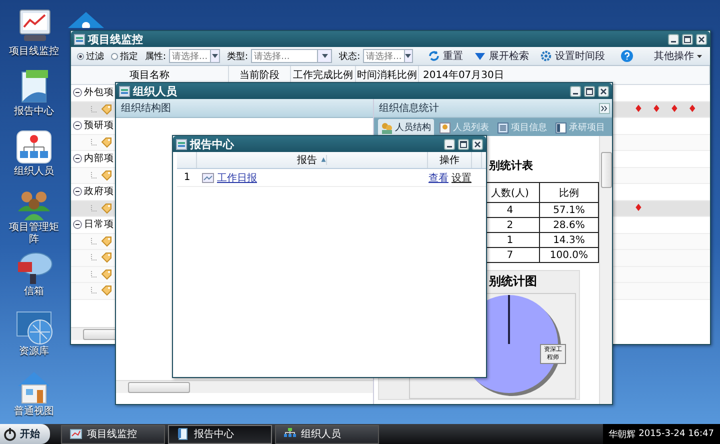 Image resolution: width=720 pixels, height=444 pixels. I want to click on icon-label: 信箱, so click(34, 292).